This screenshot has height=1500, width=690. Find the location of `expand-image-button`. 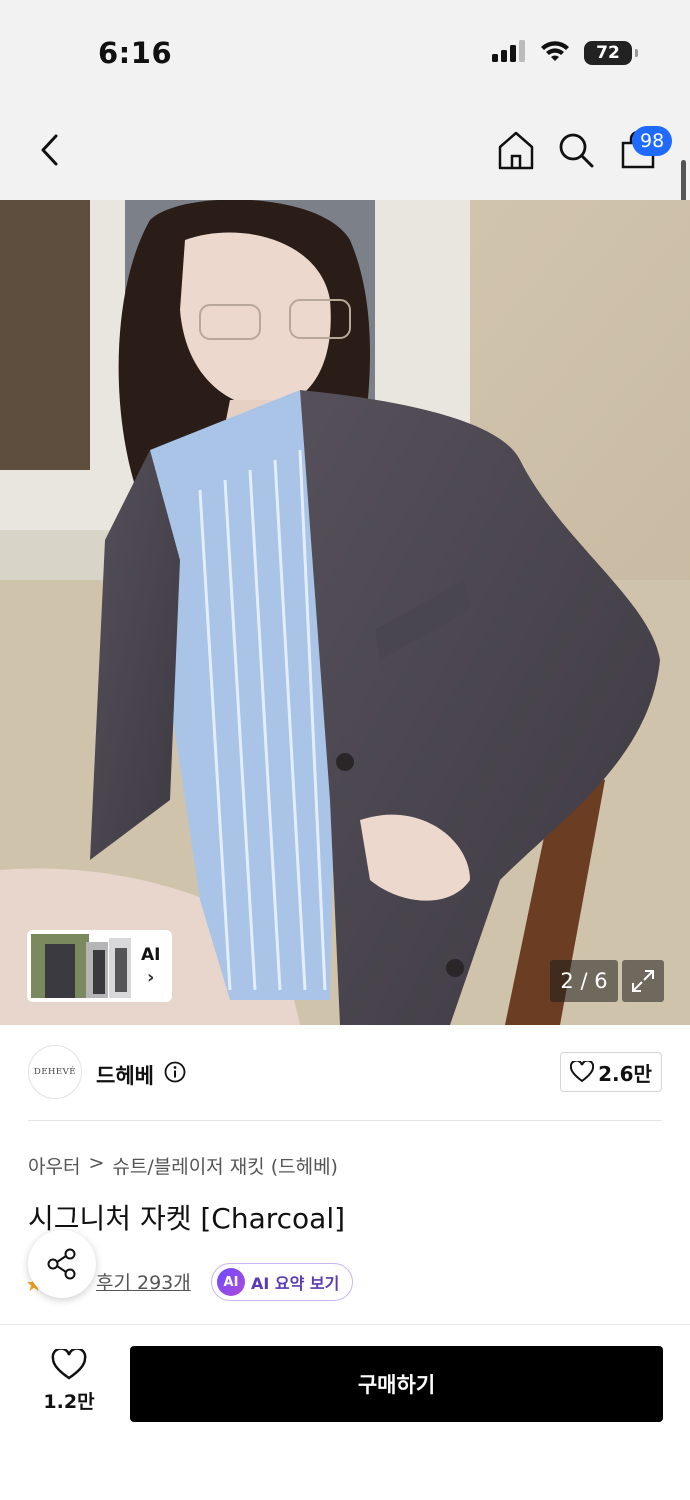

expand-image-button is located at coordinates (643, 981).